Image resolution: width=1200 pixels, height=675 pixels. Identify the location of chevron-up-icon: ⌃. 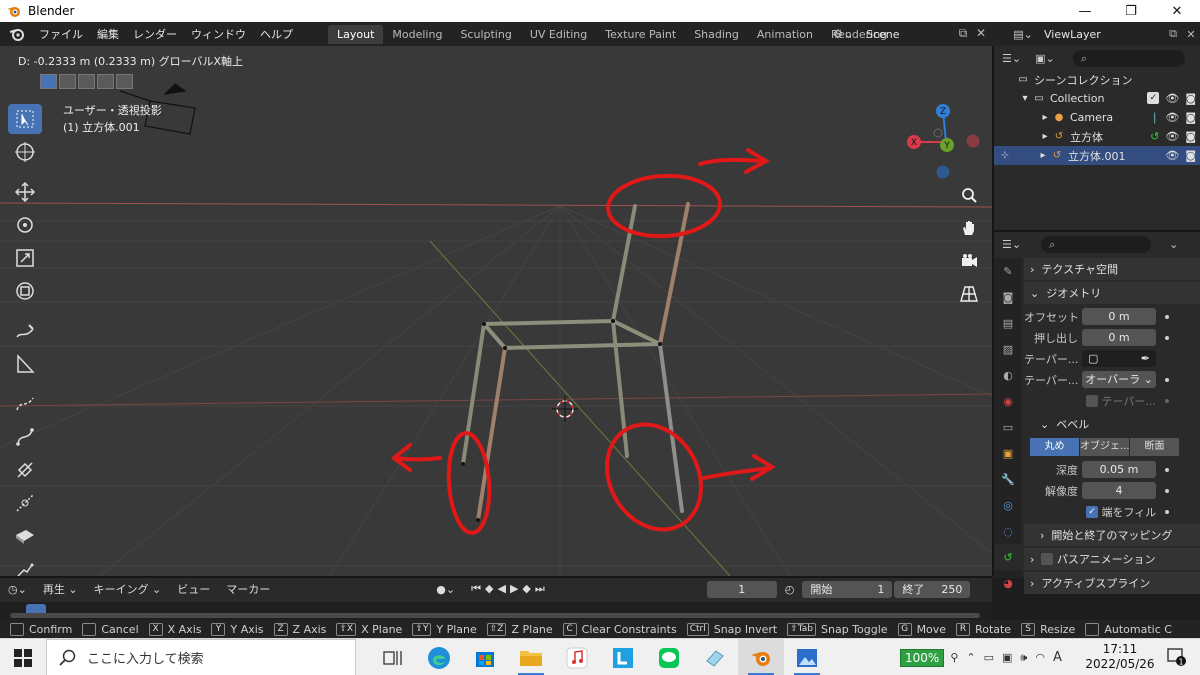
(970, 657).